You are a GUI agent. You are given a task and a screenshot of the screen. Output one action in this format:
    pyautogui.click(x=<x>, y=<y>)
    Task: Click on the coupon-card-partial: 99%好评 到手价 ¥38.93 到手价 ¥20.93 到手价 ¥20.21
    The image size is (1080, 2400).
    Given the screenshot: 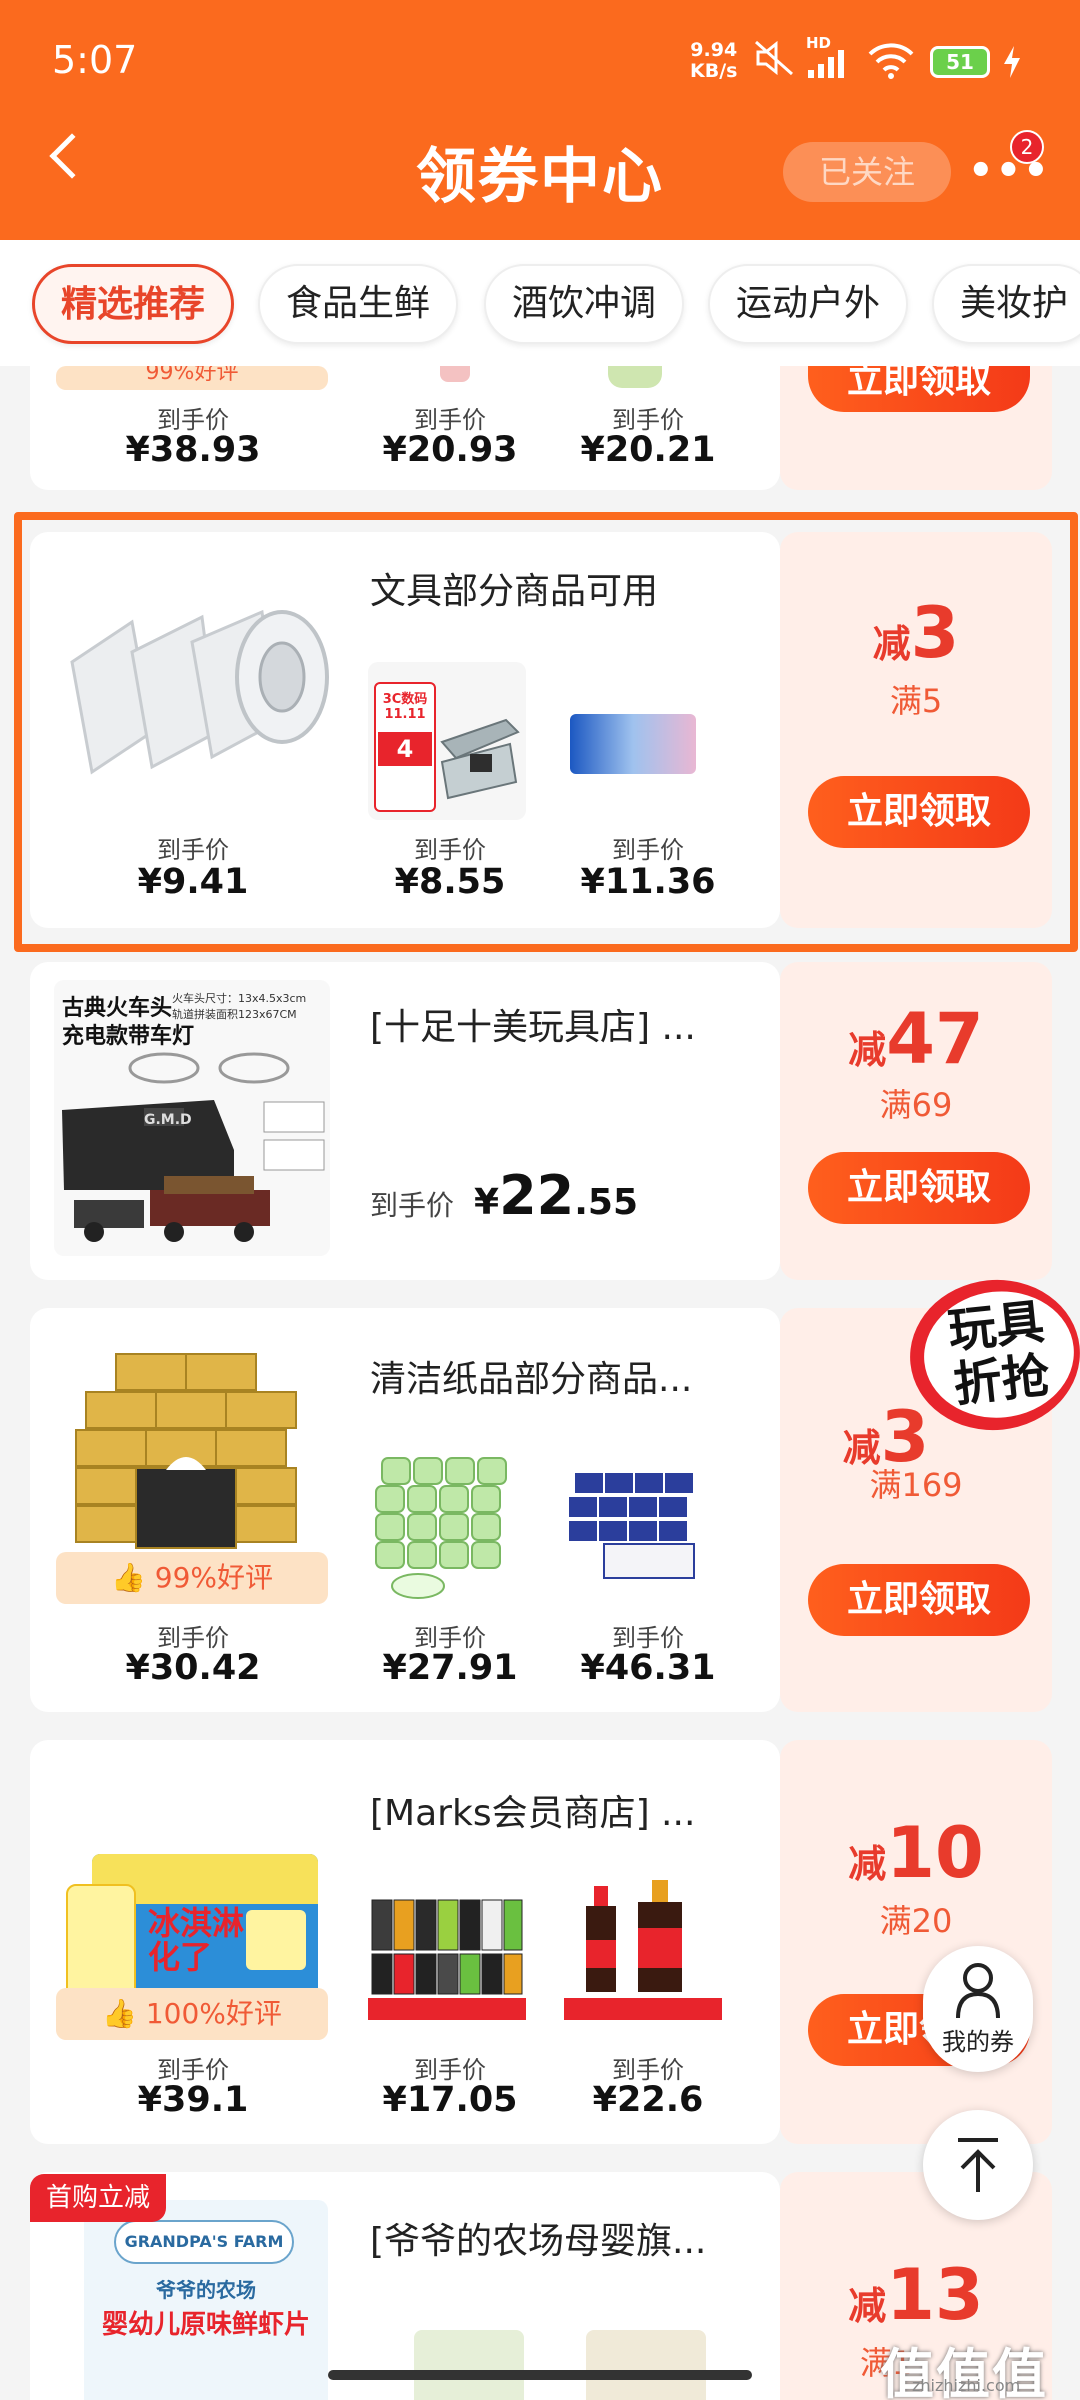 What is the action you would take?
    pyautogui.click(x=405, y=428)
    